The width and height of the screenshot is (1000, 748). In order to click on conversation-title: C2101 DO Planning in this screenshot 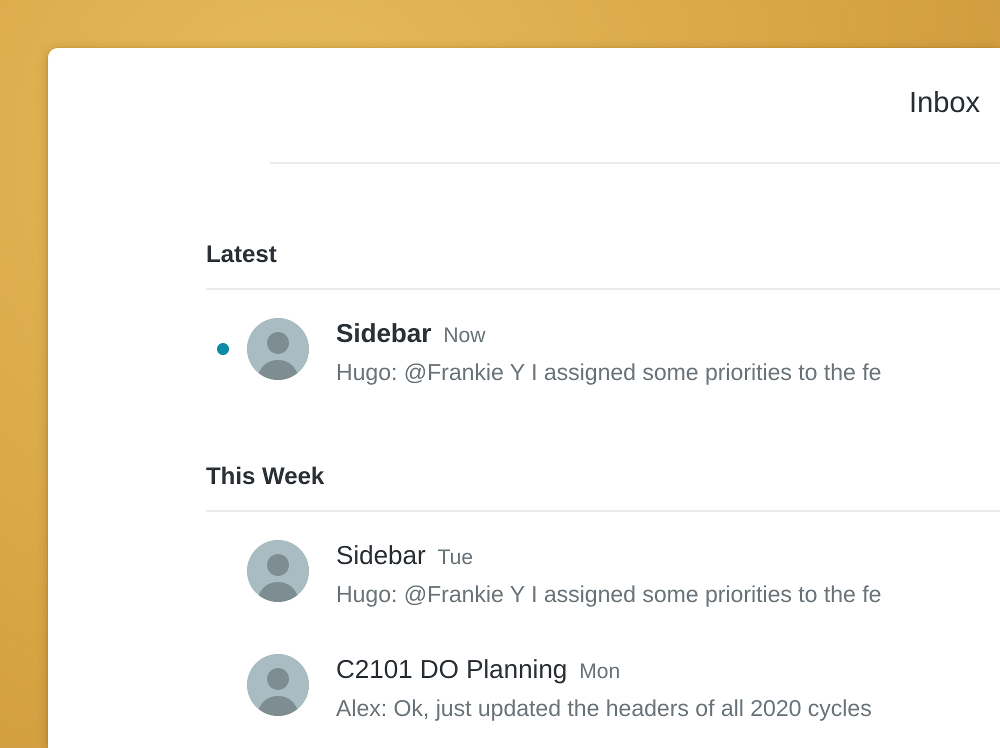, I will do `click(452, 669)`.